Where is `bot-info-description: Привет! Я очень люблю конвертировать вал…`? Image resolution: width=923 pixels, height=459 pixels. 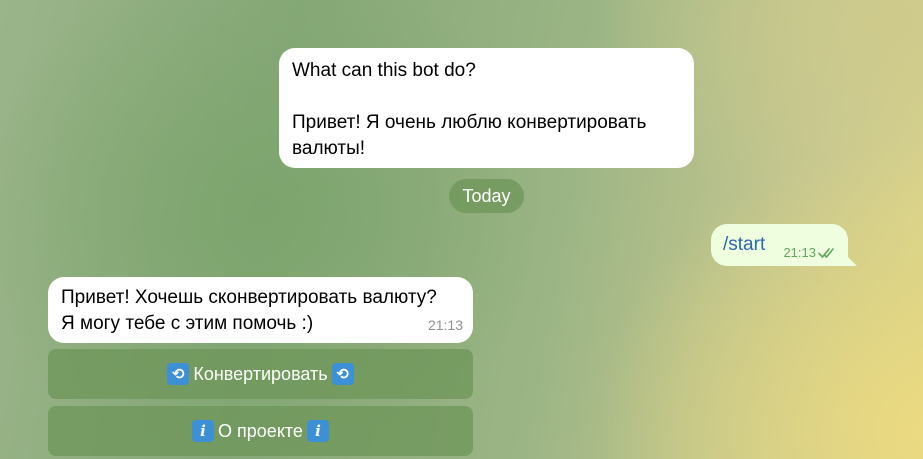 bot-info-description: Привет! Я очень люблю конвертировать вал… is located at coordinates (469, 135).